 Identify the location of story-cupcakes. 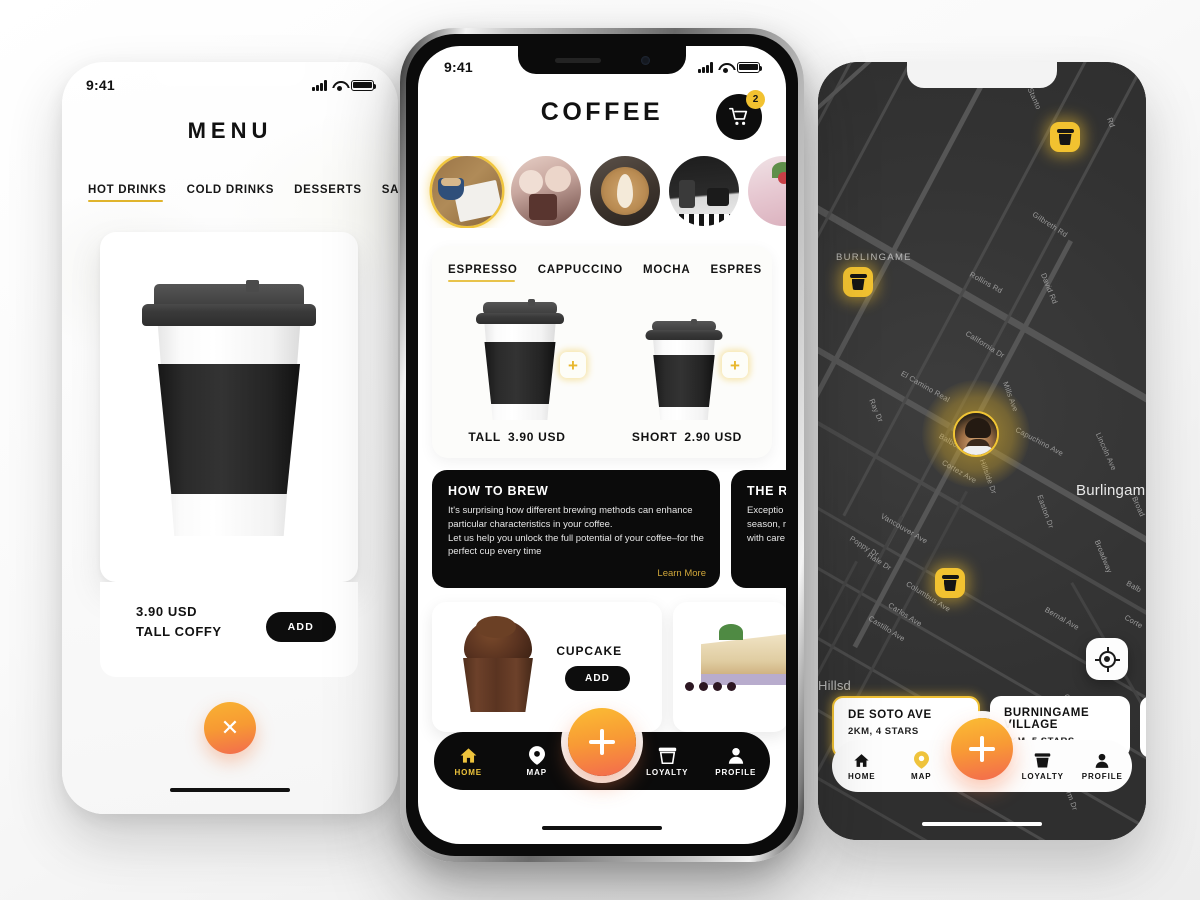
(546, 191).